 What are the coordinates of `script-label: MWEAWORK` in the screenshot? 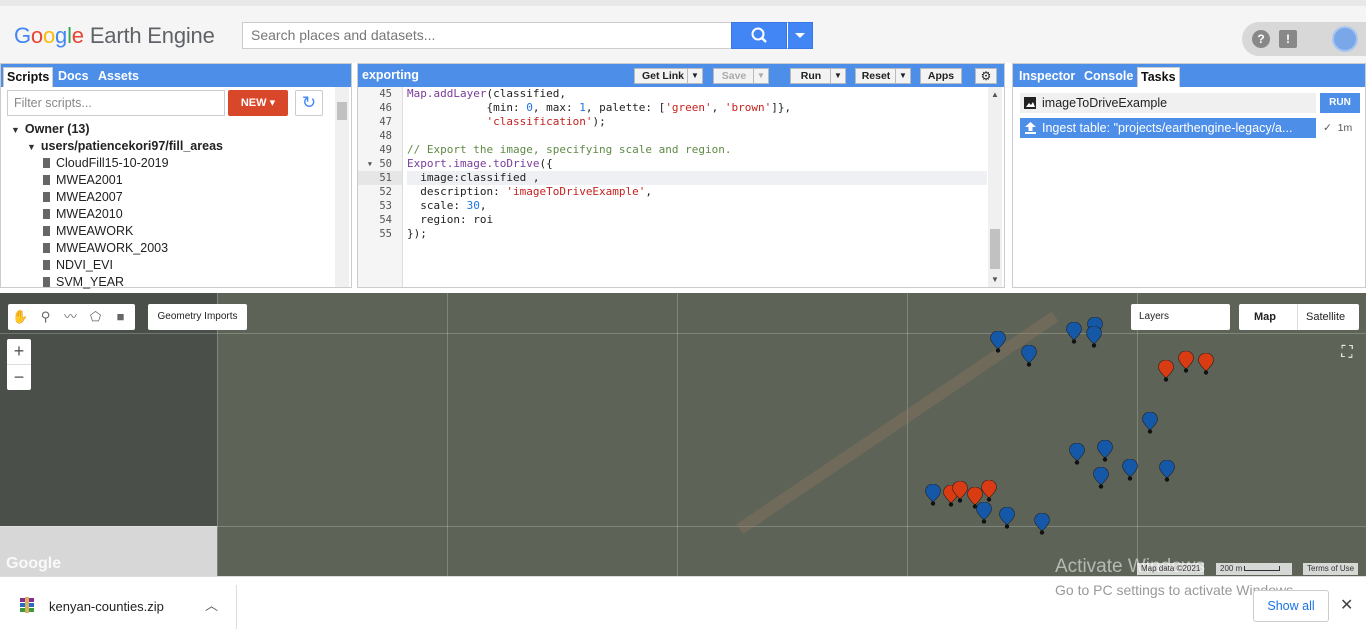 It's located at (95, 231).